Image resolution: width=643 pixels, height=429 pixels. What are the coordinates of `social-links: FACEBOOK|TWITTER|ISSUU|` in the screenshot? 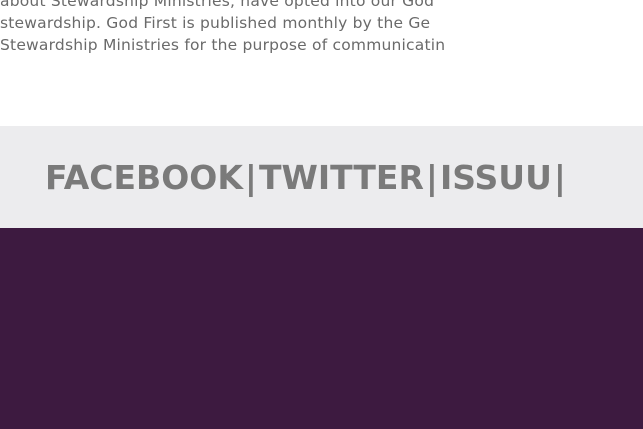 It's located at (306, 178).